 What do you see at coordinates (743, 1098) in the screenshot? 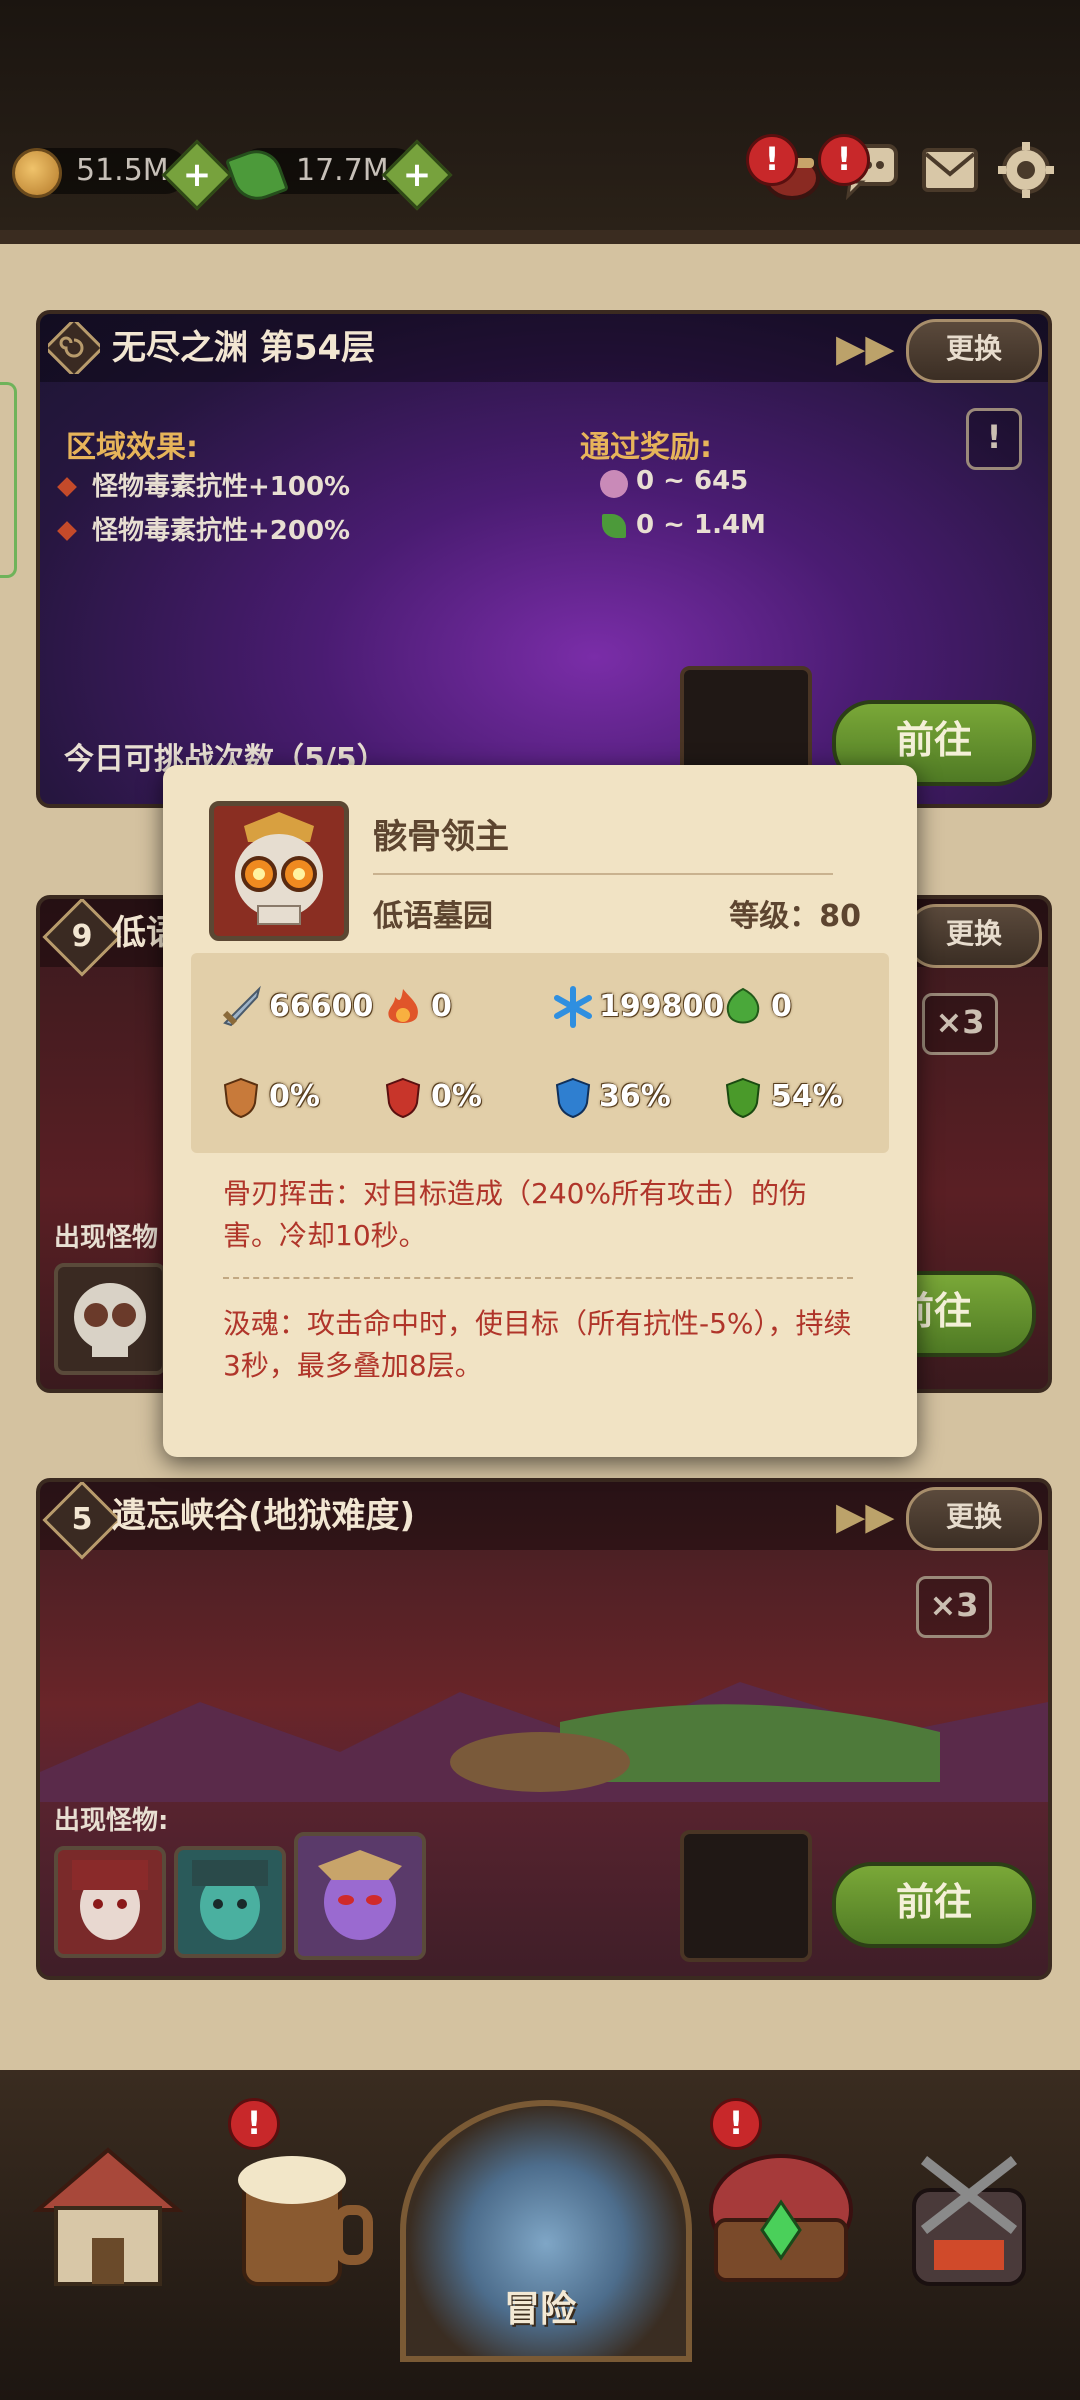
I see `poison-shield-icon` at bounding box center [743, 1098].